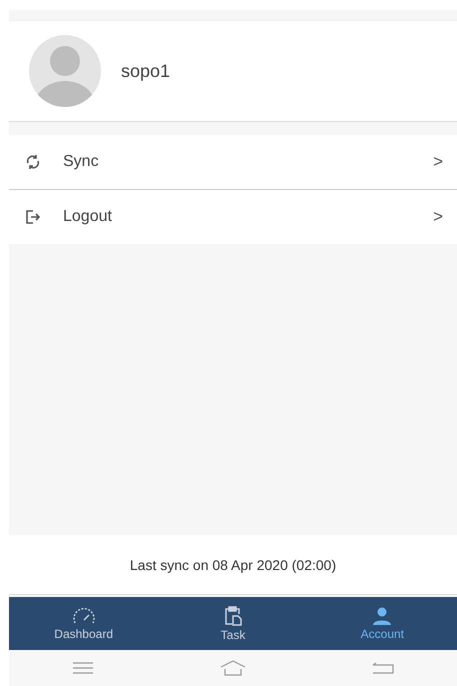 The image size is (457, 686). Describe the element at coordinates (233, 162) in the screenshot. I see `menu-item: Sync >` at that location.